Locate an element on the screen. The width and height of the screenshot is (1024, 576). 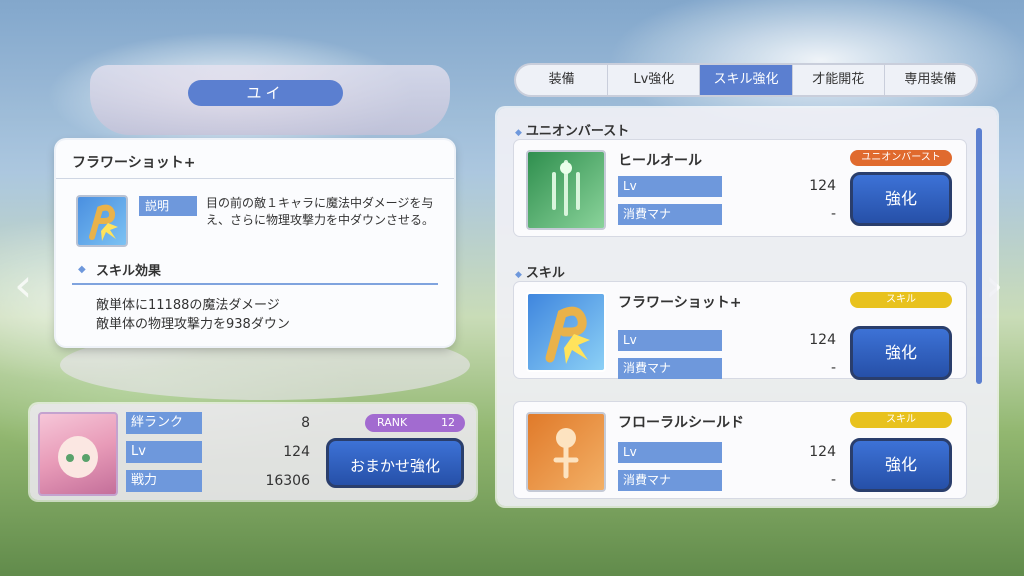
rank-badge: RANK 12 is located at coordinates (415, 423).